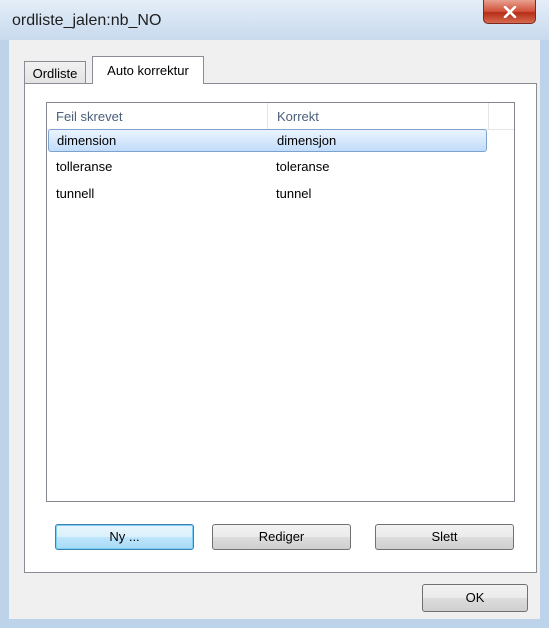 The image size is (549, 628). What do you see at coordinates (378, 116) in the screenshot?
I see `column-header-korrekt: Korrekt` at bounding box center [378, 116].